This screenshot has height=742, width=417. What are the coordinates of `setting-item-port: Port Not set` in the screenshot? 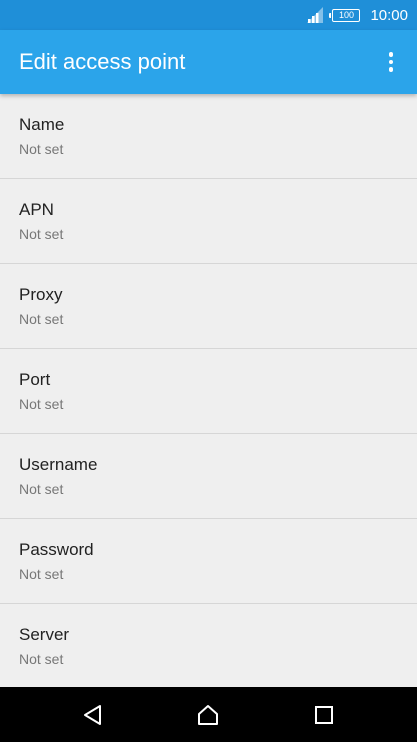 It's located at (208, 391).